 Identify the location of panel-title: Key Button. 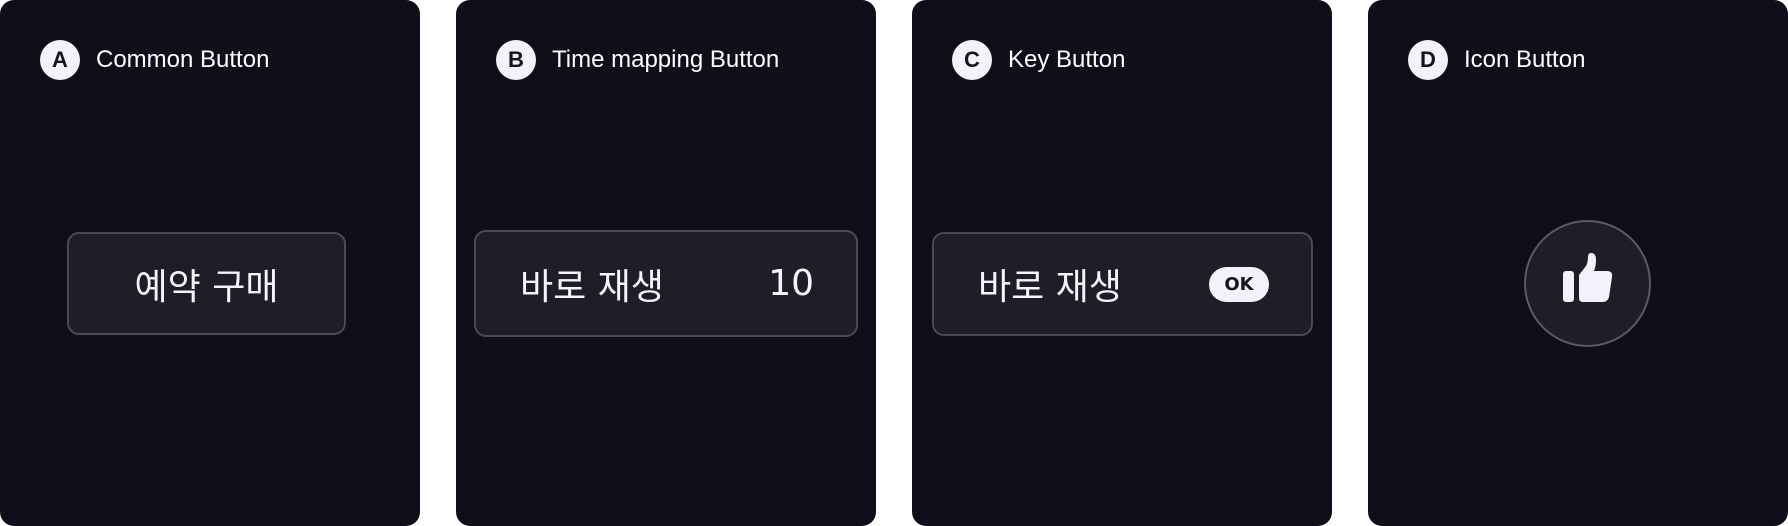
(1067, 59).